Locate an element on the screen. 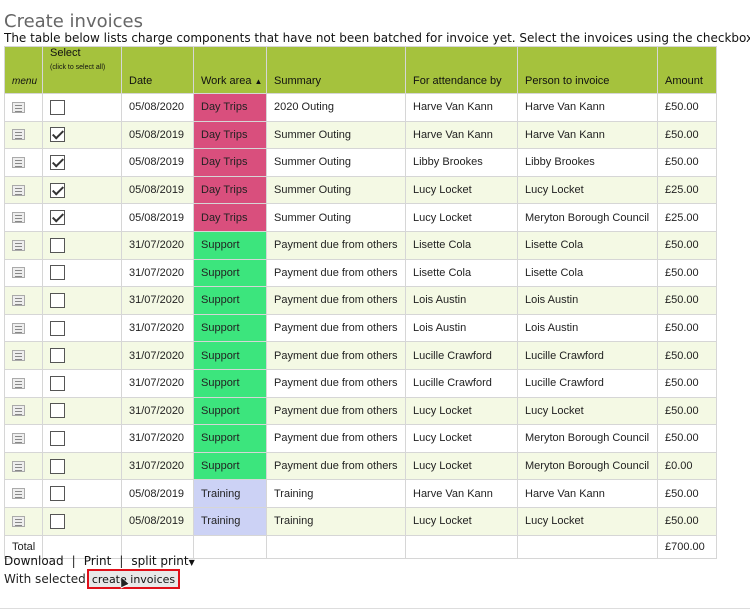 The width and height of the screenshot is (750, 611). person-column-header: Person to invoice is located at coordinates (587, 70).